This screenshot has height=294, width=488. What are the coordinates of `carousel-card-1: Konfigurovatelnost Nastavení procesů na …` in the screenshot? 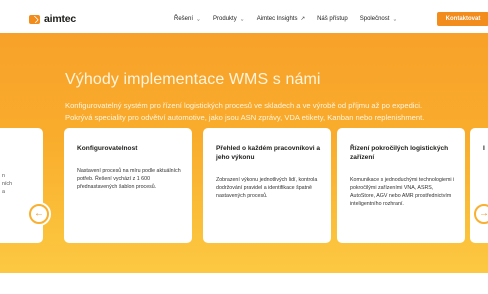 It's located at (128, 185).